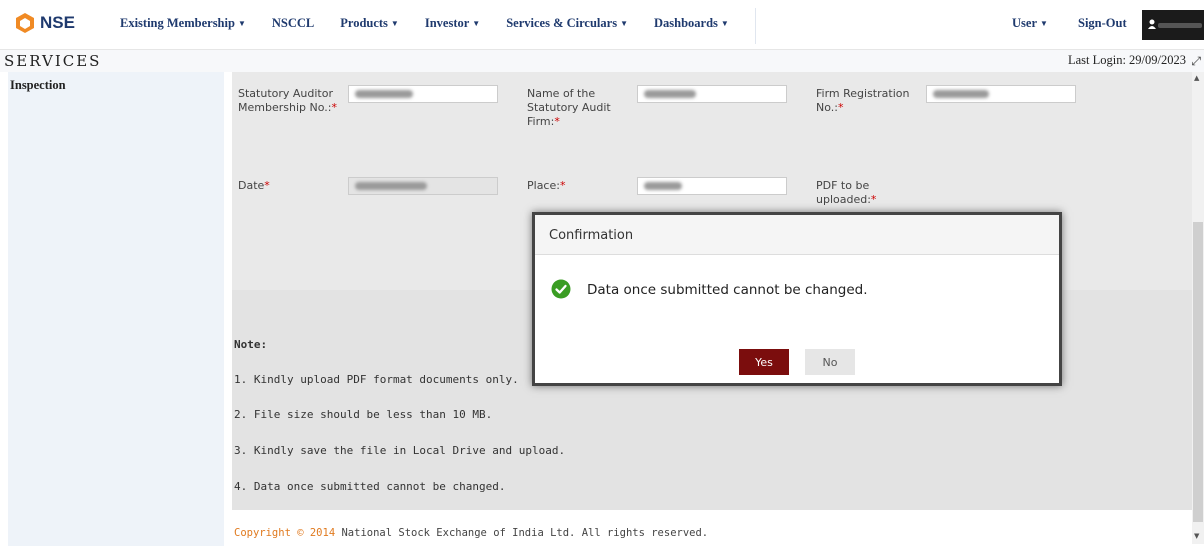  Describe the element at coordinates (293, 23) in the screenshot. I see `nav-nsccl: NSCCL` at that location.